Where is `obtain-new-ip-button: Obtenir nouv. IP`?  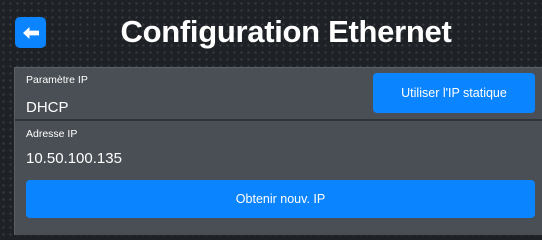
obtain-new-ip-button: Obtenir nouv. IP is located at coordinates (280, 199).